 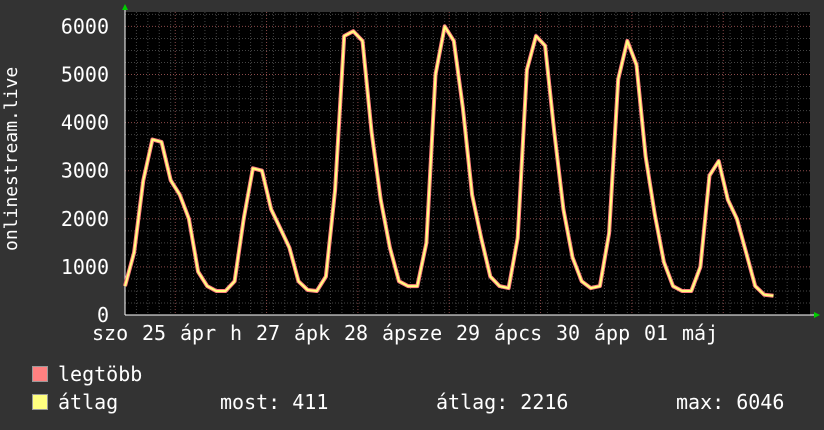 What do you see at coordinates (312, 333) in the screenshot?
I see `x-tick-label: ápk` at bounding box center [312, 333].